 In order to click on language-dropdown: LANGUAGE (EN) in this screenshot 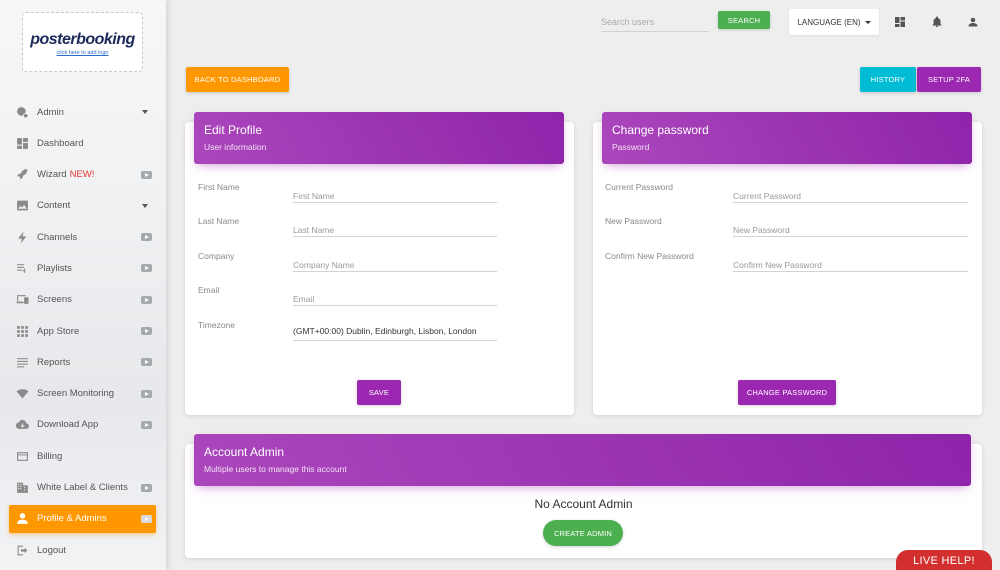, I will do `click(834, 22)`.